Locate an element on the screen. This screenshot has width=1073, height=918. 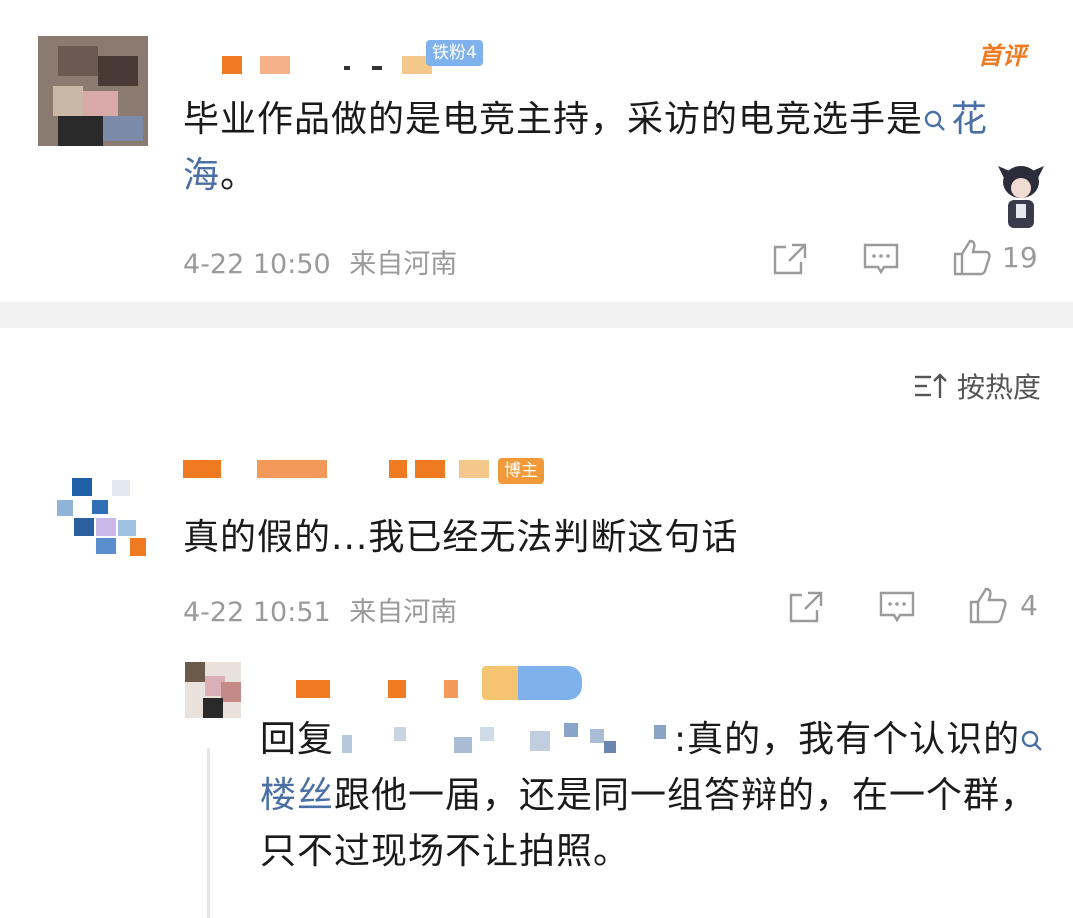
comment-text-after: 。 is located at coordinates (239, 175).